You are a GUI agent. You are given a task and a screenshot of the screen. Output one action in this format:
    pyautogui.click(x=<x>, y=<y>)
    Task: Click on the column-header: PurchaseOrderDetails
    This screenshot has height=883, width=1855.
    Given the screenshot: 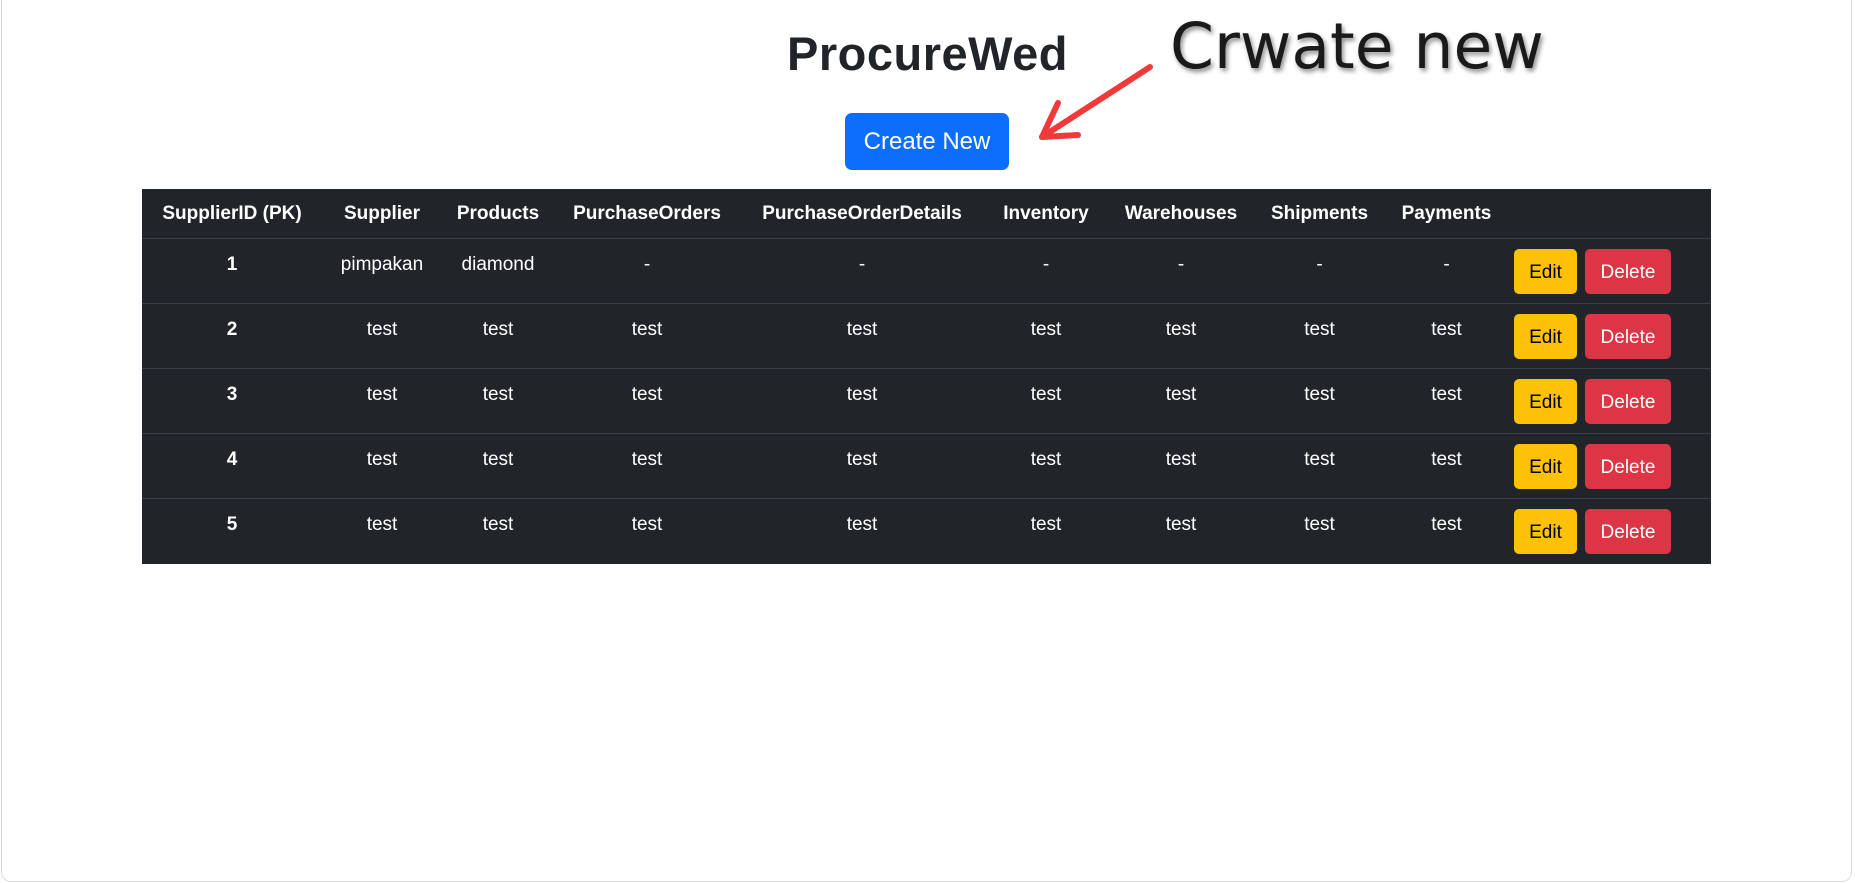 What is the action you would take?
    pyautogui.click(x=862, y=214)
    